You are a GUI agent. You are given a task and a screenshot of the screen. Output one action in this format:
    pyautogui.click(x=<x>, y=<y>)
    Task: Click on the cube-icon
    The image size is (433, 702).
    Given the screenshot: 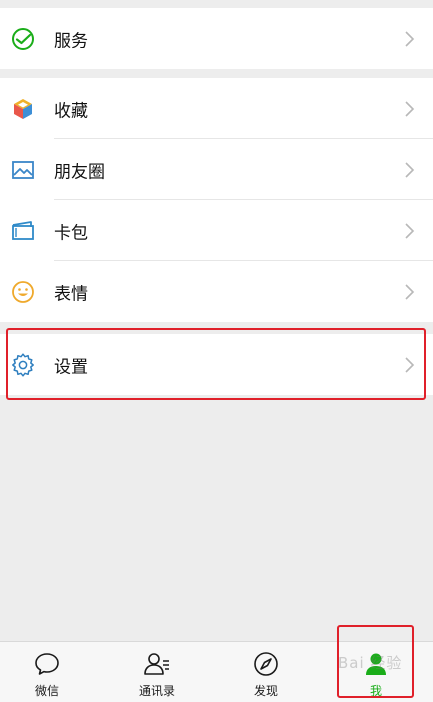 What is the action you would take?
    pyautogui.click(x=23, y=109)
    